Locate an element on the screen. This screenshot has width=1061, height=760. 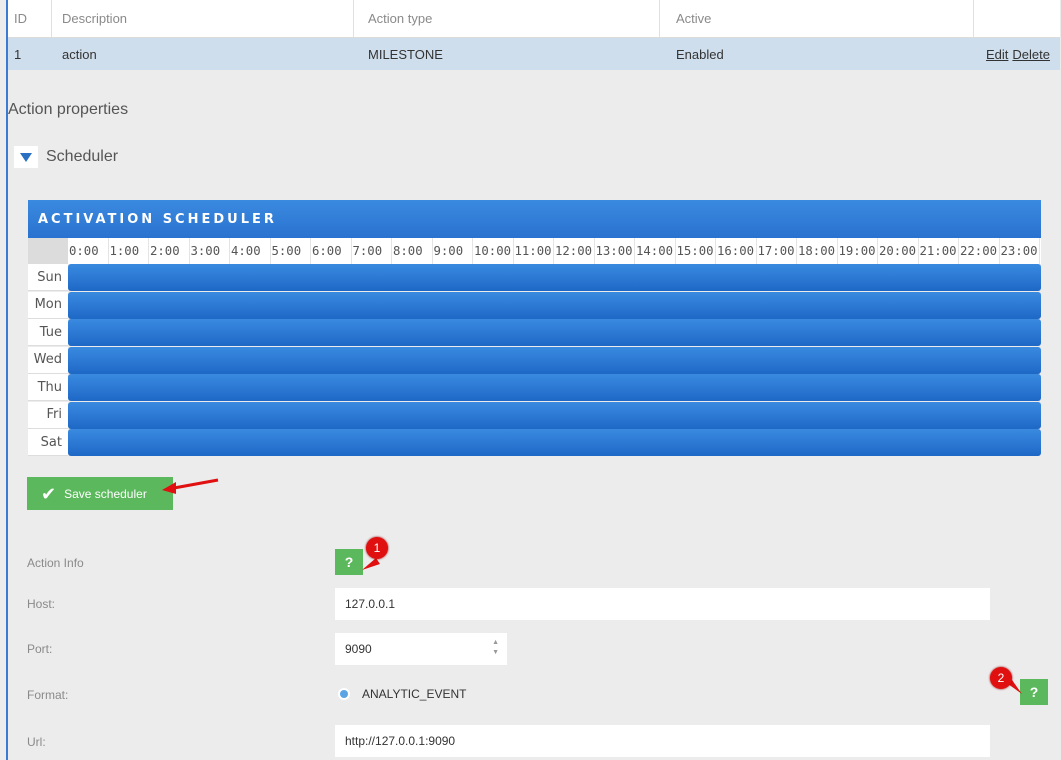
day-row: Tue is located at coordinates (534, 333).